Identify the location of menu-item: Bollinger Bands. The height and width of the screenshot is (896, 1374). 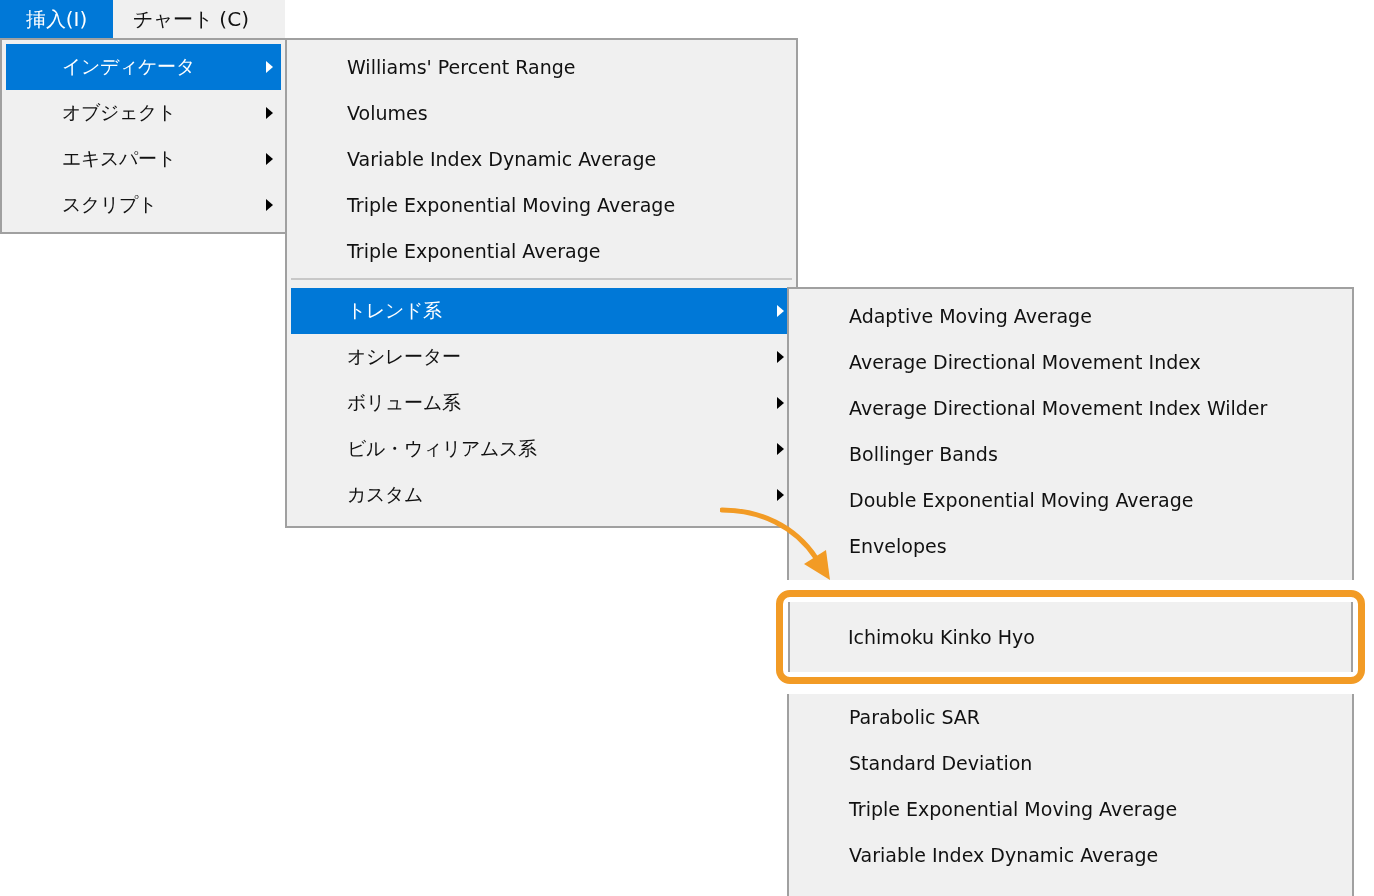
(1070, 454).